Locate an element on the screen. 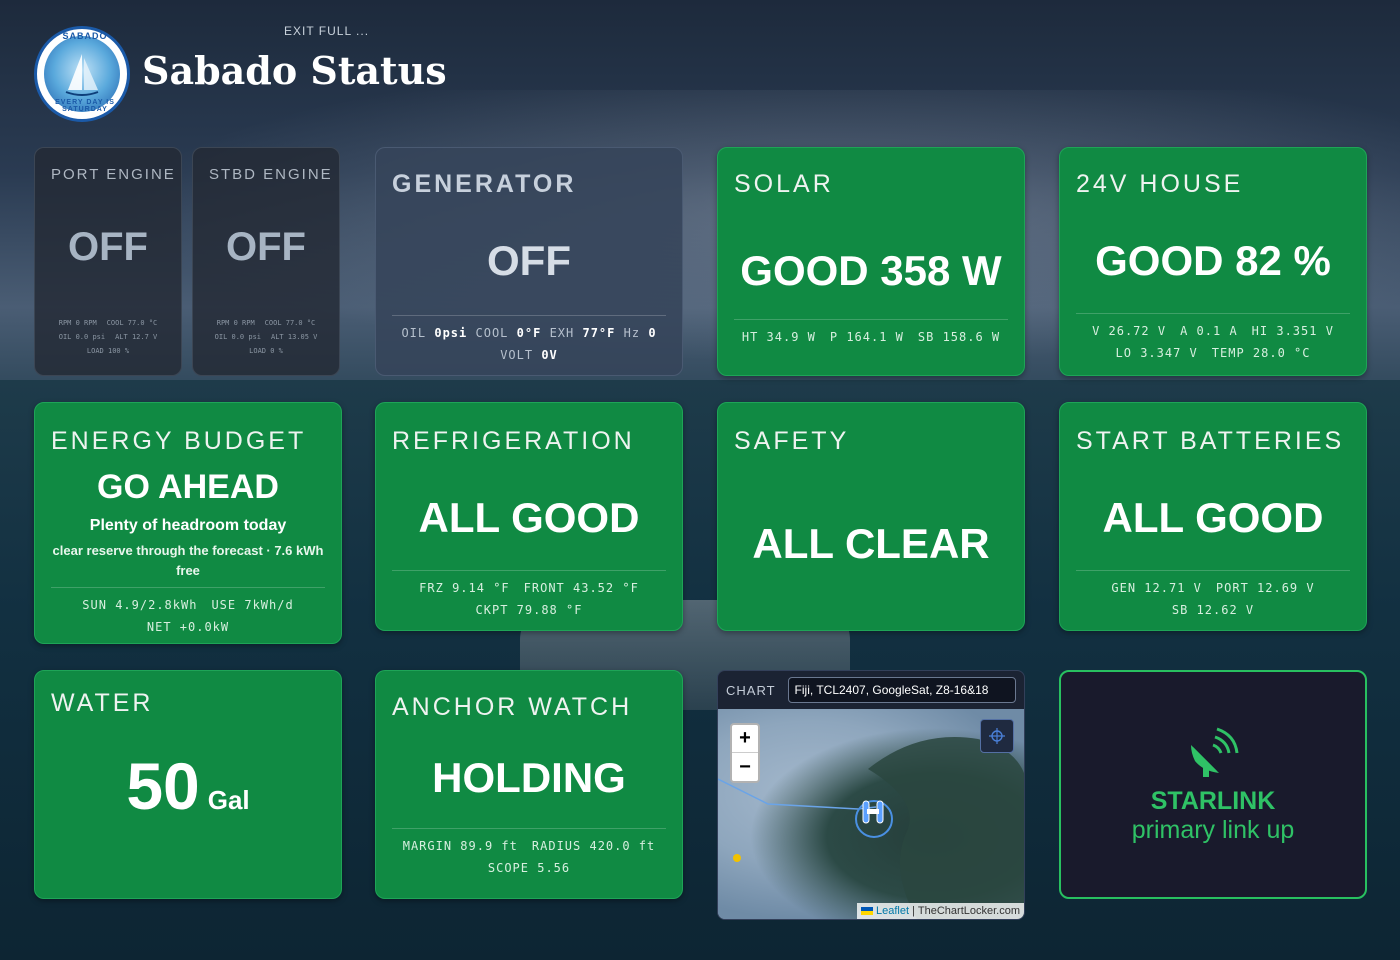  stbd-load: LOAD 0 % is located at coordinates (266, 351).